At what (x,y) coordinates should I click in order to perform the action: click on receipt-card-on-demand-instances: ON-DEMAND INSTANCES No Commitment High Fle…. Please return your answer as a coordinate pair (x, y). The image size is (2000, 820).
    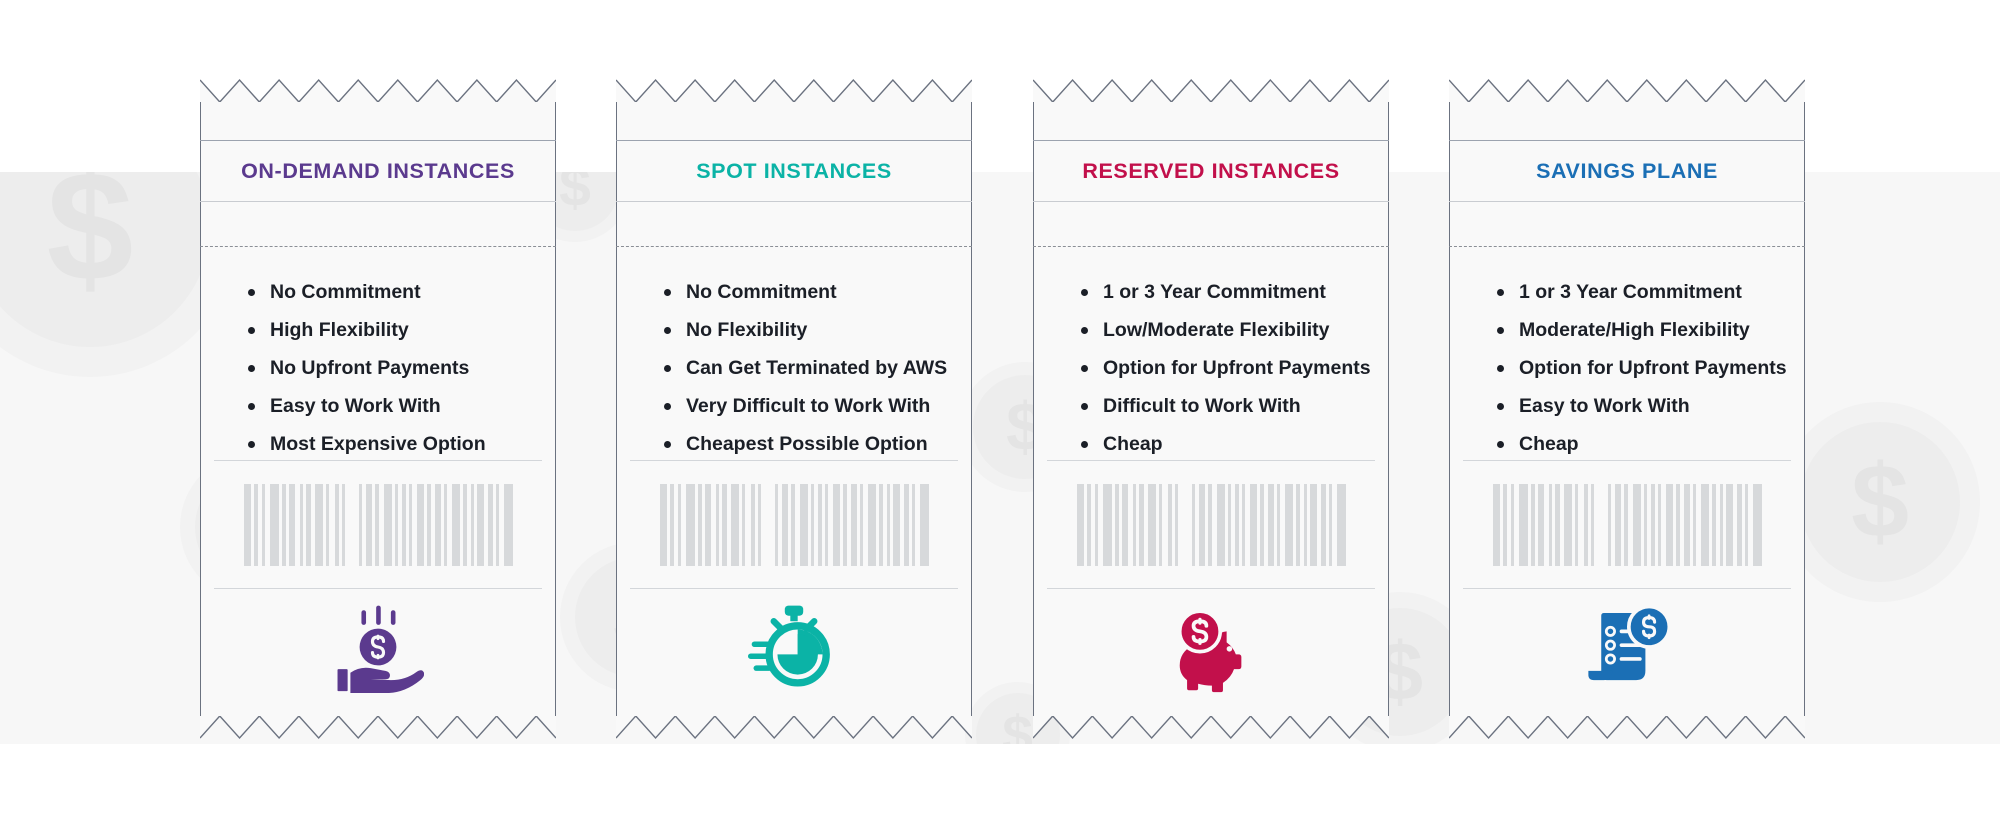
    Looking at the image, I should click on (378, 409).